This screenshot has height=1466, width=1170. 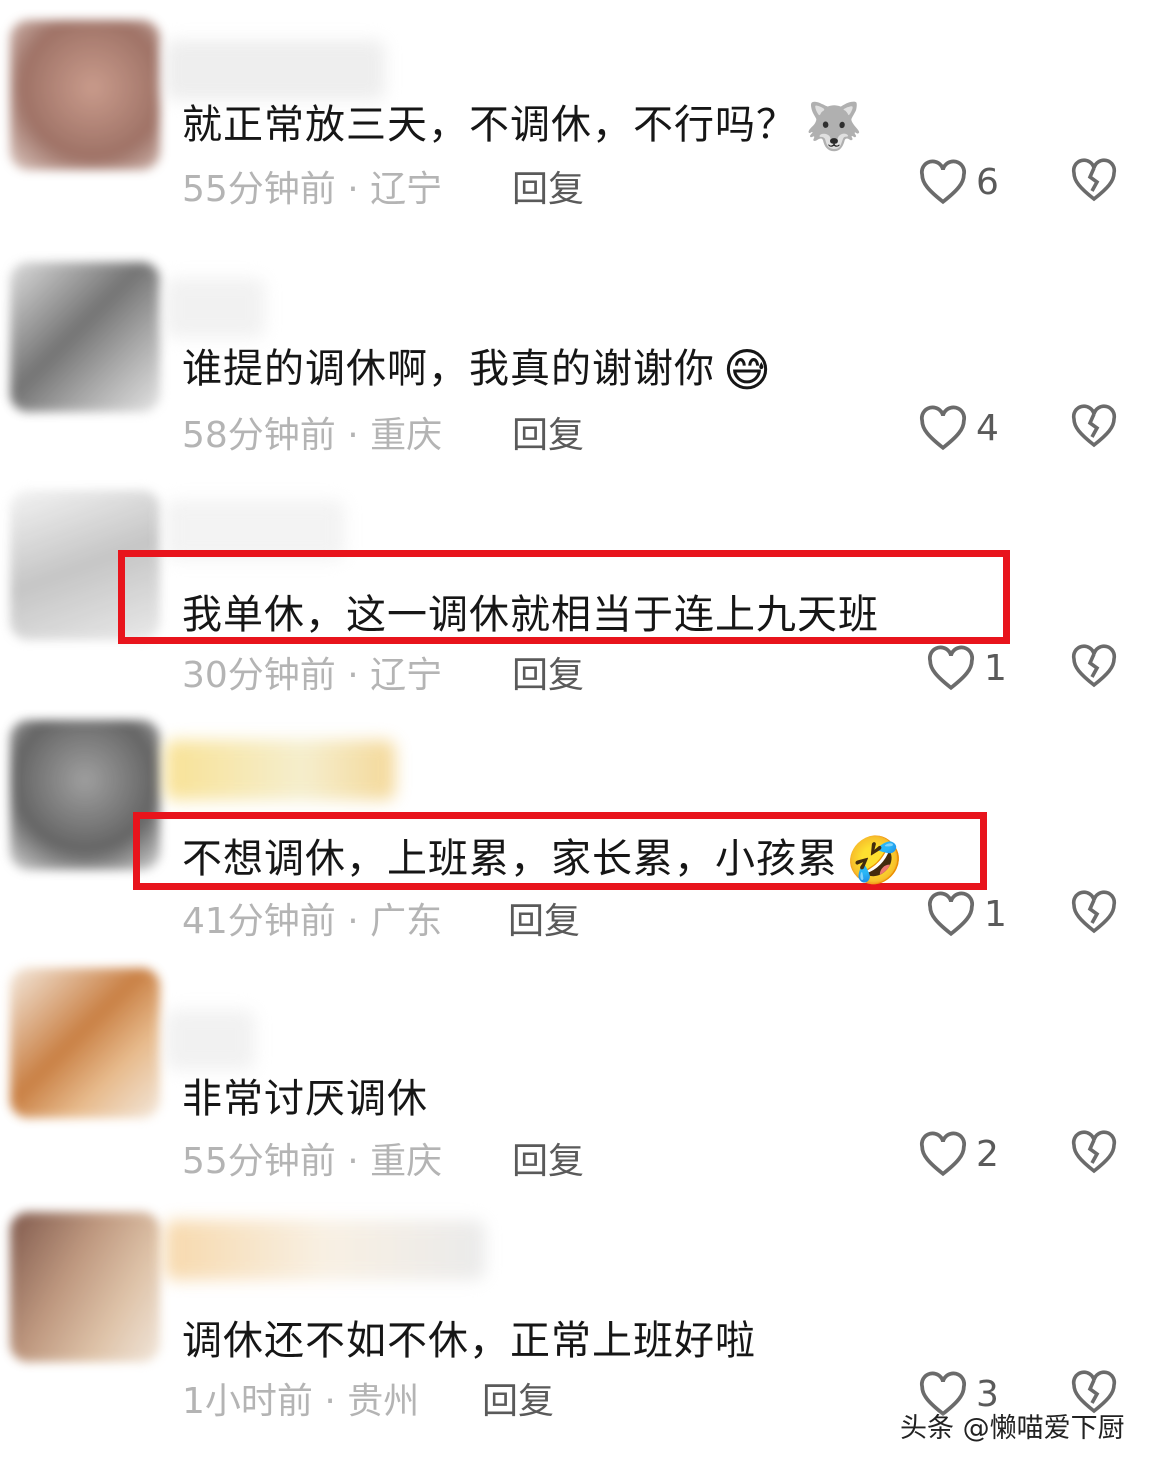 What do you see at coordinates (987, 428) in the screenshot?
I see `like-count: 4` at bounding box center [987, 428].